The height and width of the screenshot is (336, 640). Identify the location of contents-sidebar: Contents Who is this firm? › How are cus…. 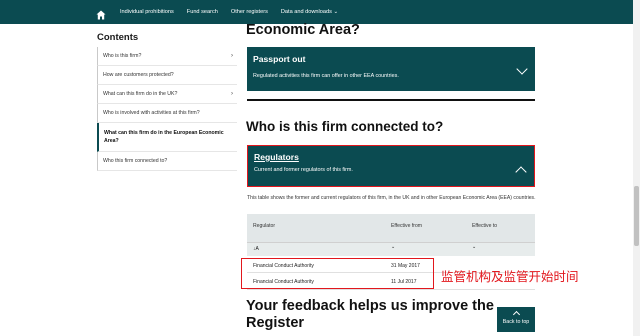
(167, 101).